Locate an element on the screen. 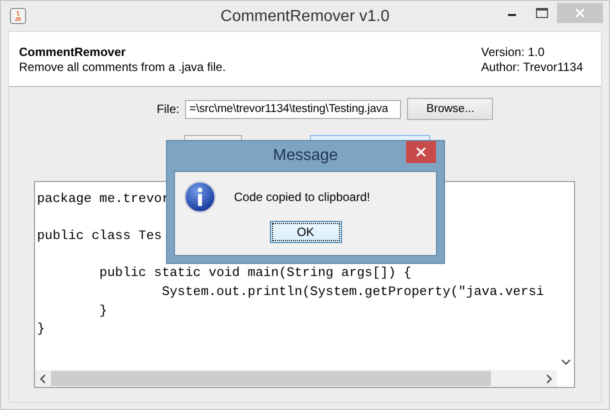  code-line: System.out.println(System.getProperty("java.versi is located at coordinates (352, 291).